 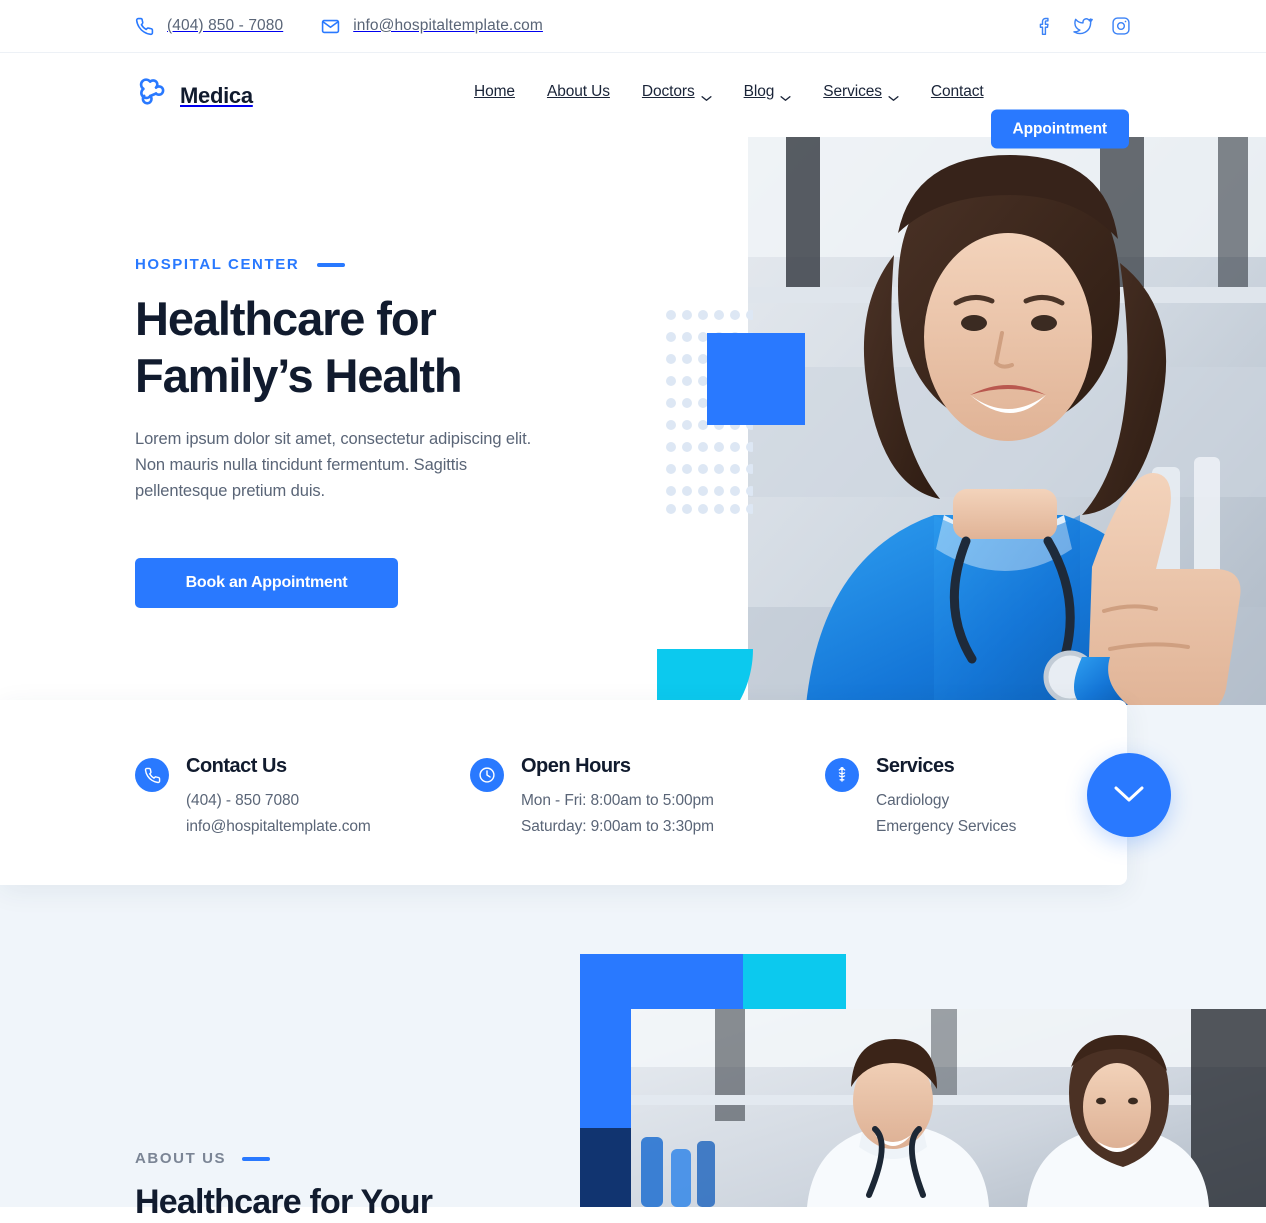 I want to click on about-eyebrow: ABOUT US, so click(x=350, y=1158).